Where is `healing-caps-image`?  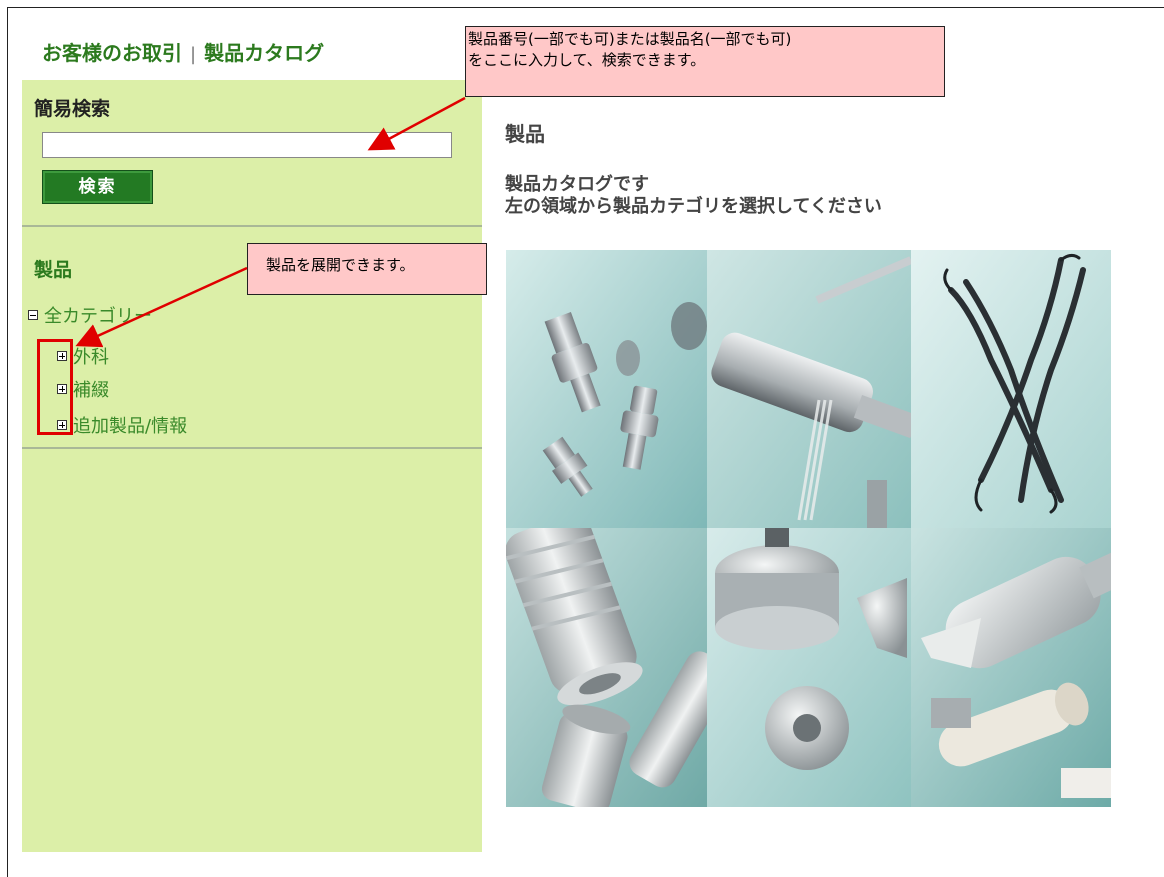 healing-caps-image is located at coordinates (809, 667).